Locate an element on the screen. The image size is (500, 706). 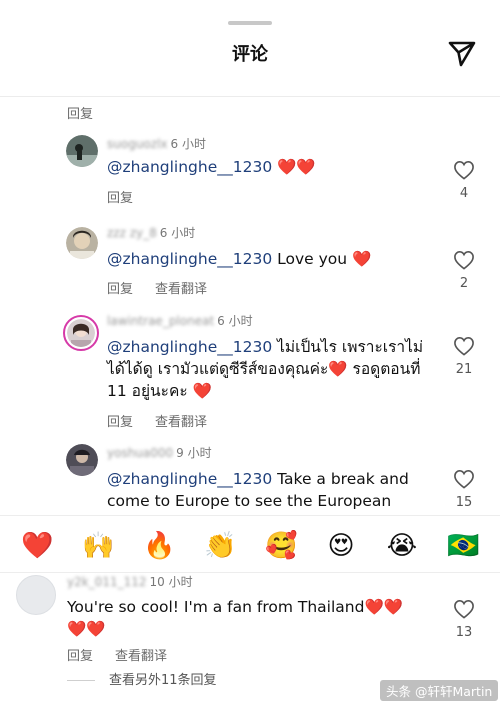
username: suoguozlx is located at coordinates (137, 144).